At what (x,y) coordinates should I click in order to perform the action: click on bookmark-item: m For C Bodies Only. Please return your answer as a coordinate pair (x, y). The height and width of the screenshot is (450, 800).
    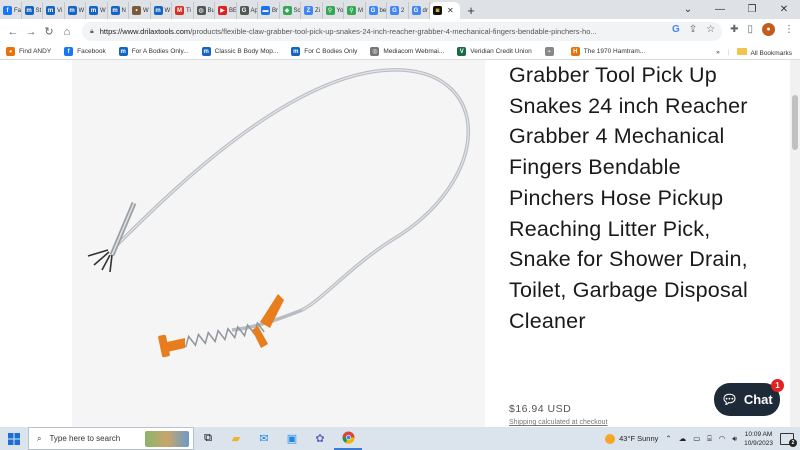
    Looking at the image, I should click on (324, 51).